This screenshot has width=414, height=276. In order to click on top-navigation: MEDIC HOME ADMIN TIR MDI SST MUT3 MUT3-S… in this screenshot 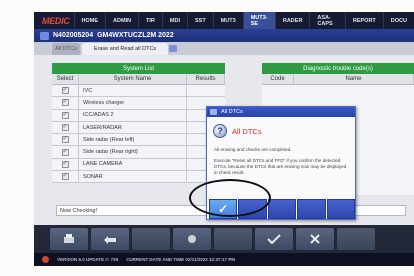, I will do `click(224, 20)`.